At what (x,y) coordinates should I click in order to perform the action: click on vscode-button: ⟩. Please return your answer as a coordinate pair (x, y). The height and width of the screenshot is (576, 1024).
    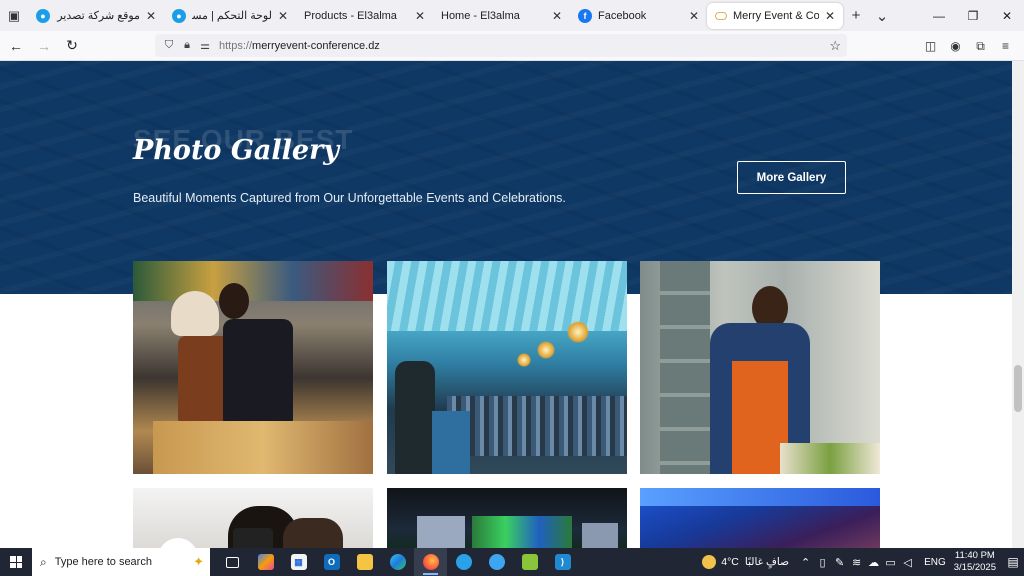
    Looking at the image, I should click on (562, 562).